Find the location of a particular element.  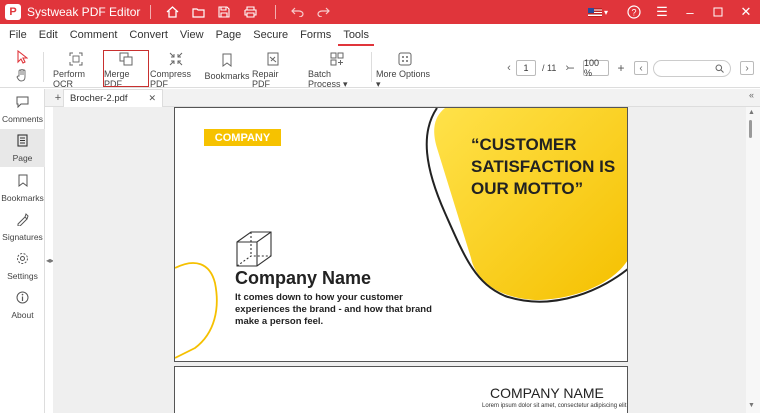

motto-quote-line: “CUSTOMER is located at coordinates (524, 144).